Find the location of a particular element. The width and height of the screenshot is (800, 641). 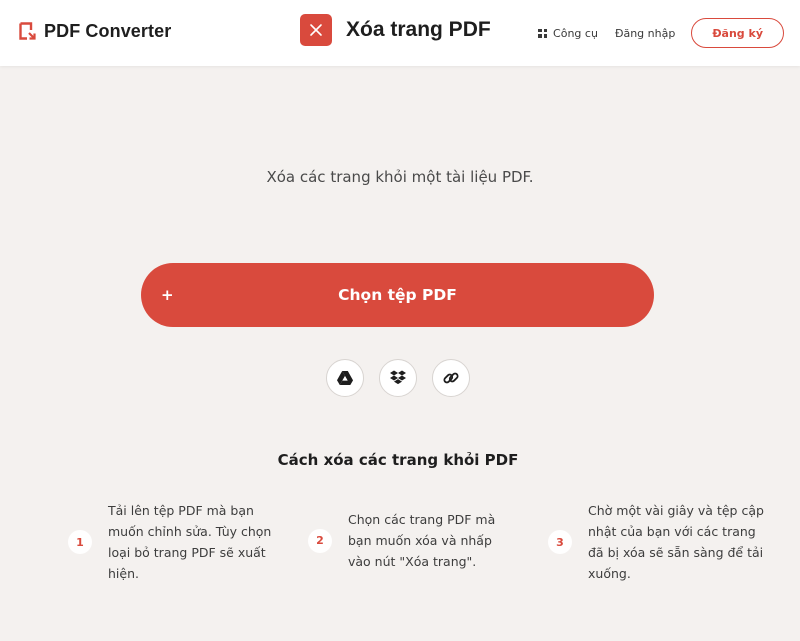

logo-text: PDF Converter is located at coordinates (108, 30).